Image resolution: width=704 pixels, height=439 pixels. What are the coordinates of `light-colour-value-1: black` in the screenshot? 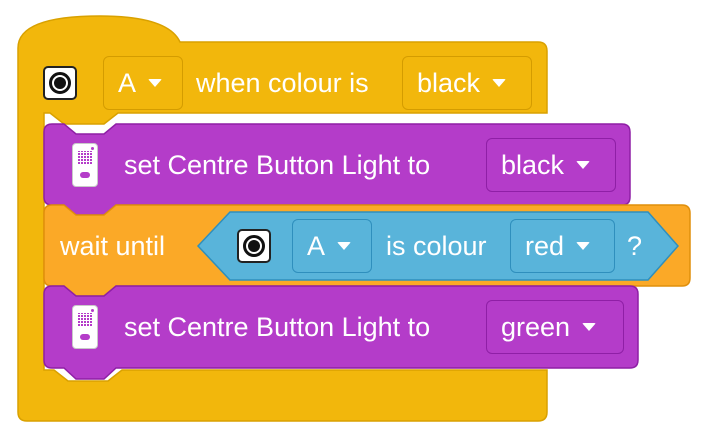 It's located at (533, 164).